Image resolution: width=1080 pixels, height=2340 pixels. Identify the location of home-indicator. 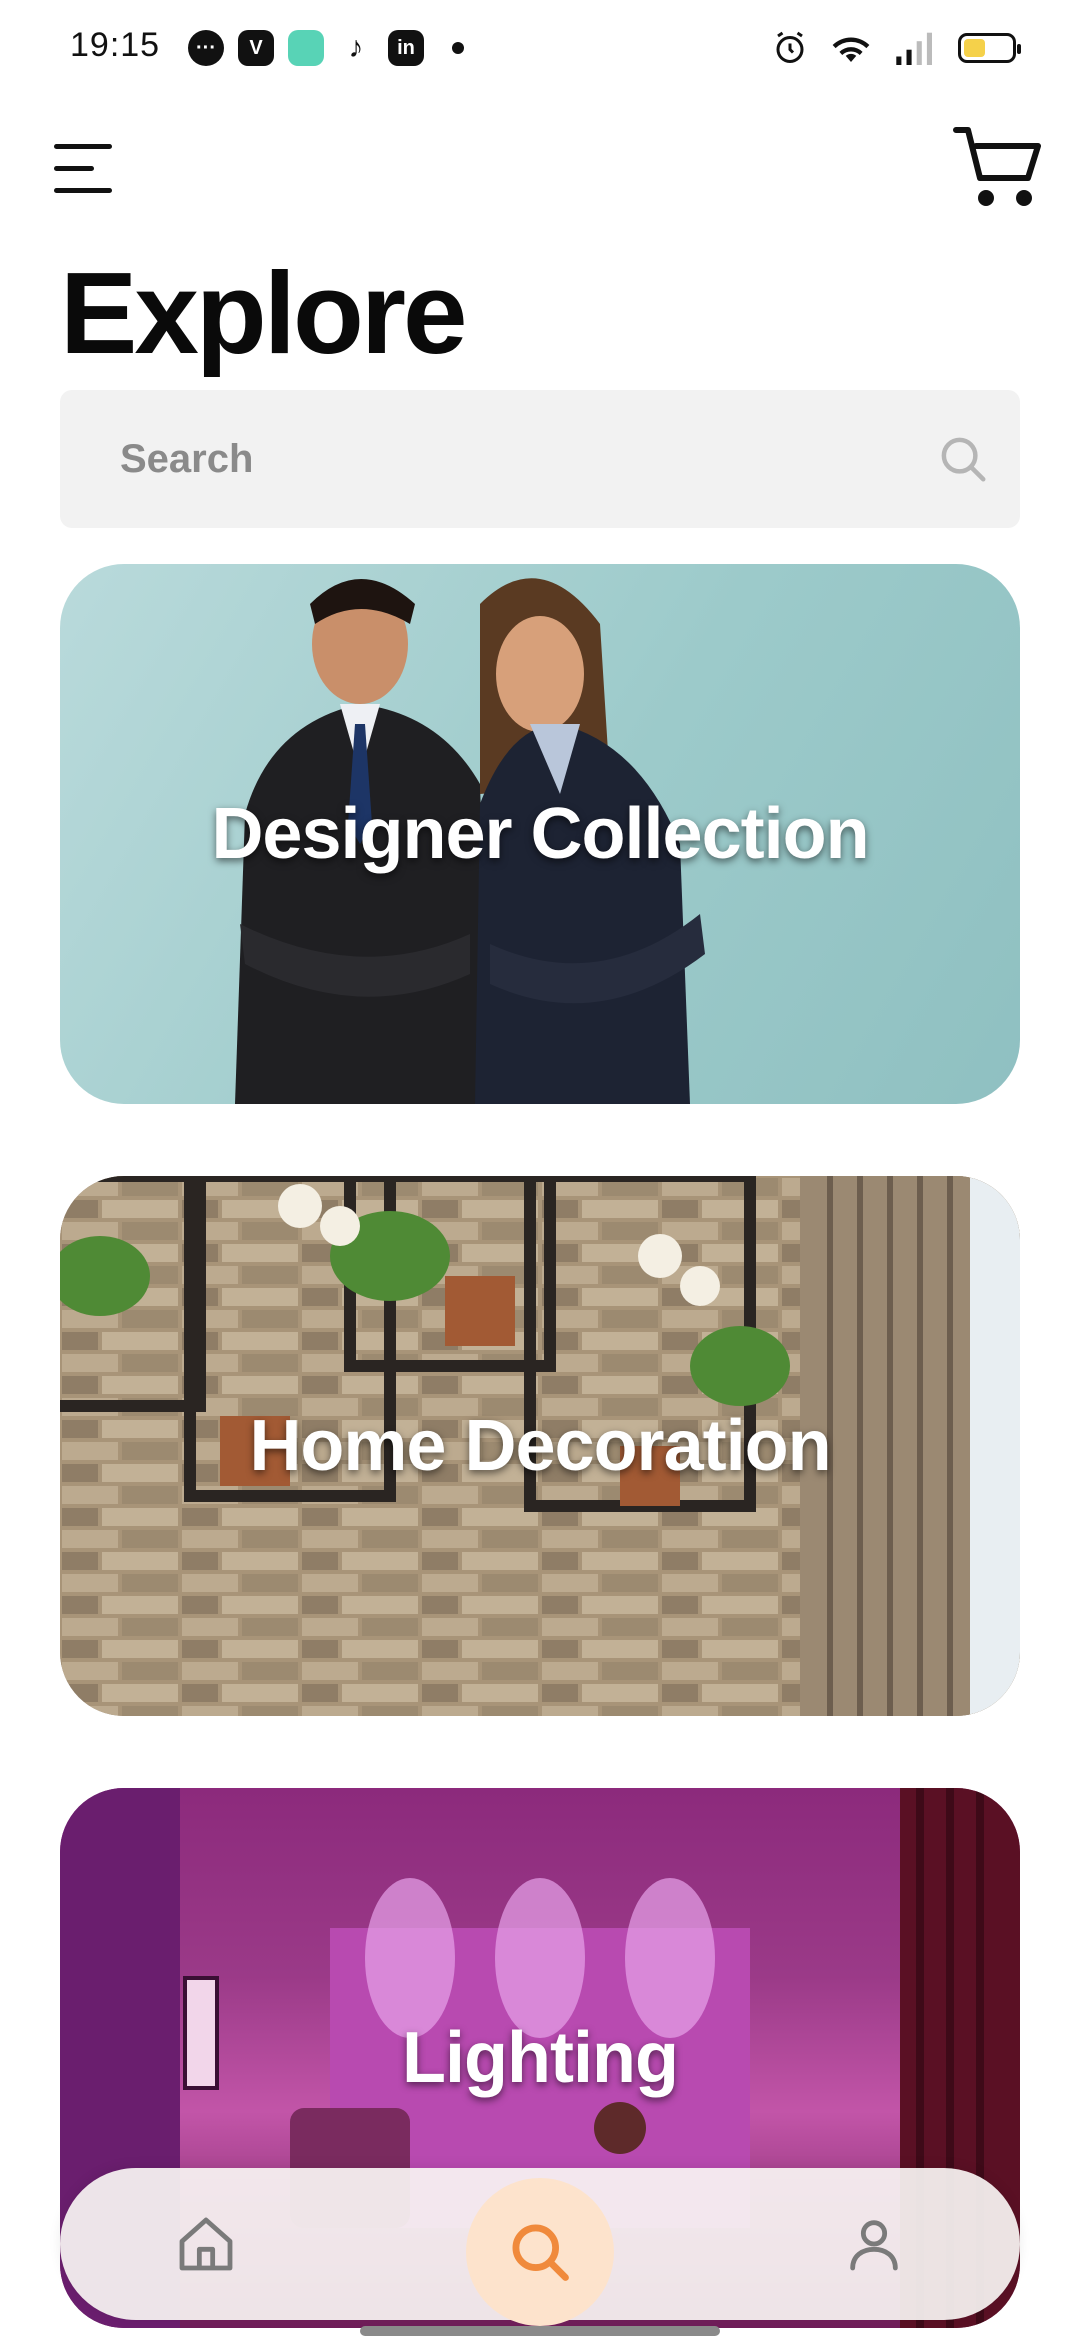
(540, 2331).